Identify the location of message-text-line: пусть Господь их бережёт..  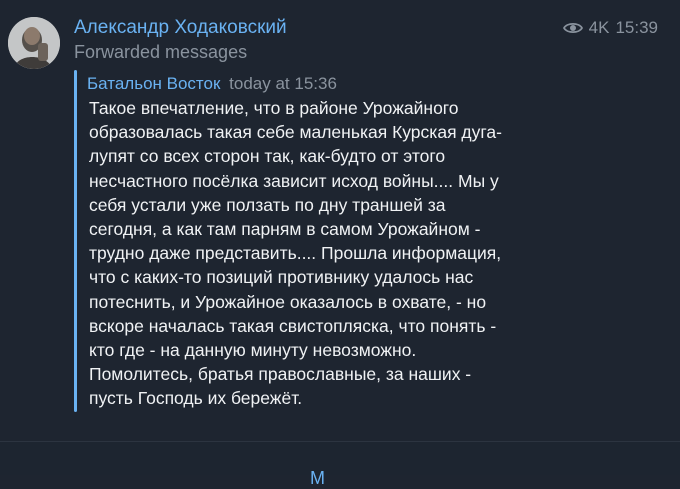
(196, 398).